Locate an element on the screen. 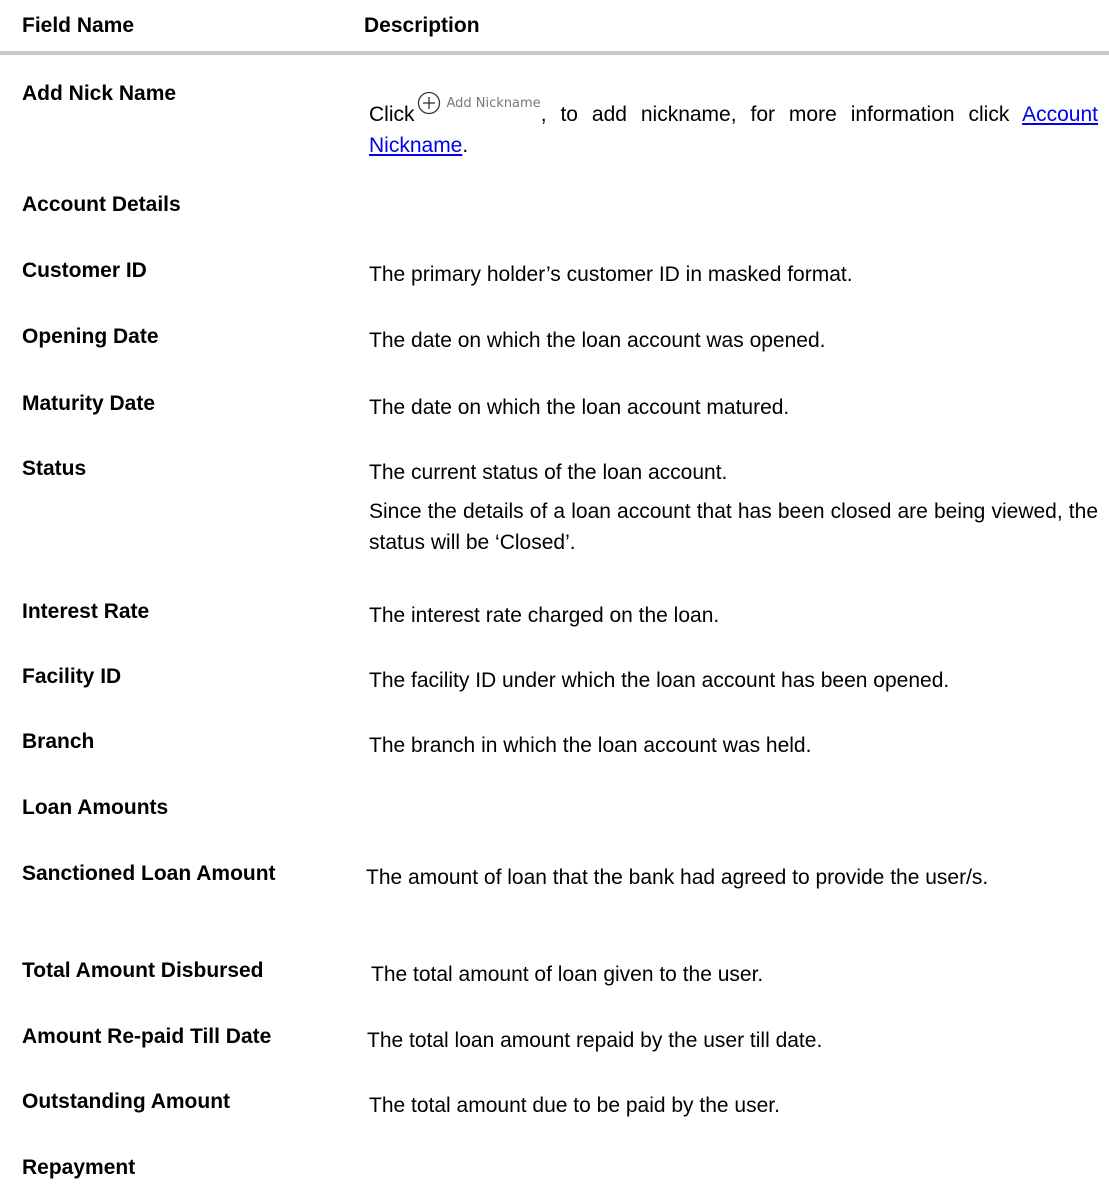 This screenshot has height=1187, width=1109. plus-circle-icon is located at coordinates (428, 103).